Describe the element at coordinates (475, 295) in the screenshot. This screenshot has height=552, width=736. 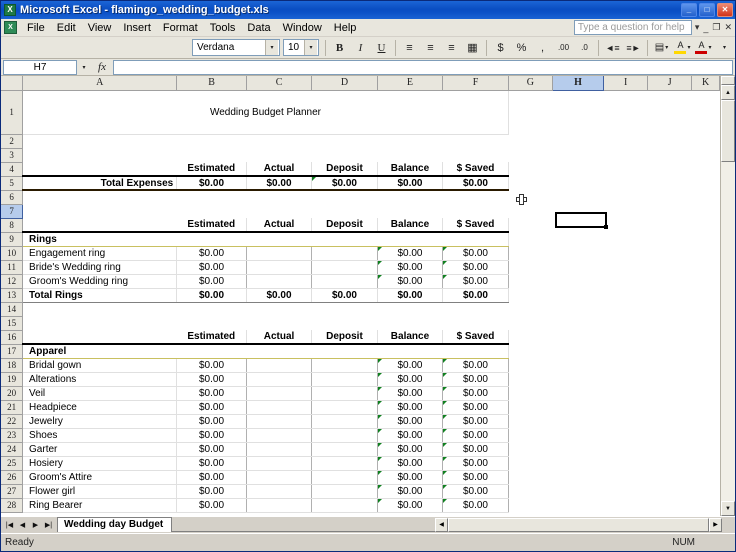
I see `subtotal-saved: $0.00` at that location.